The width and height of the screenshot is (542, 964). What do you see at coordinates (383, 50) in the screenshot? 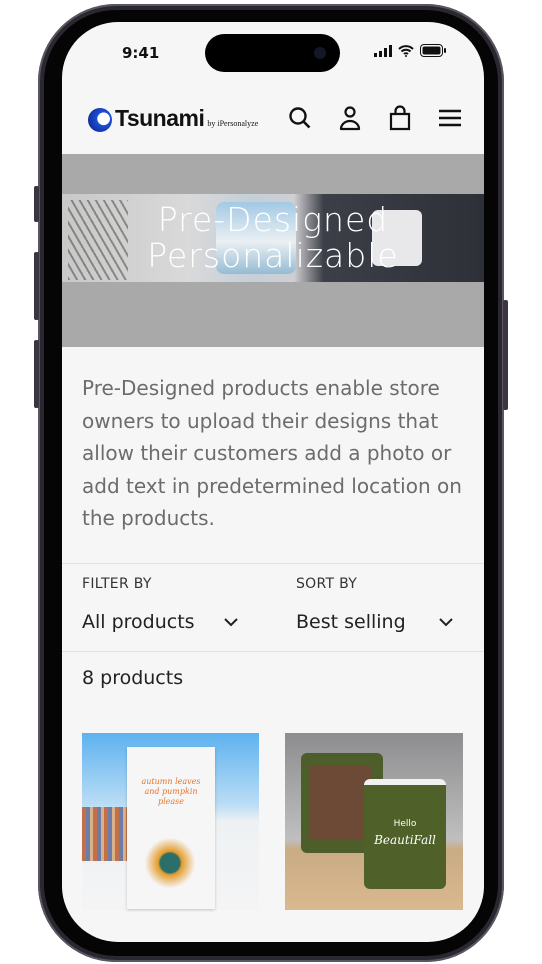
I see `signal-icon` at bounding box center [383, 50].